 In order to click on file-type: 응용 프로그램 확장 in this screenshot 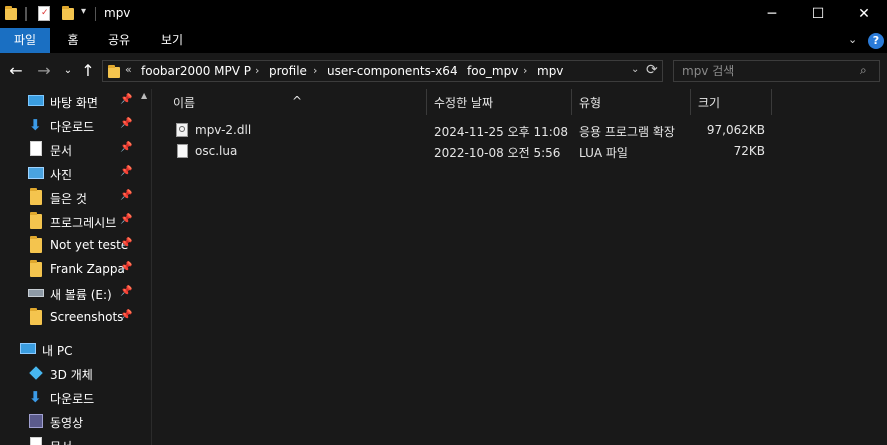, I will do `click(627, 132)`.